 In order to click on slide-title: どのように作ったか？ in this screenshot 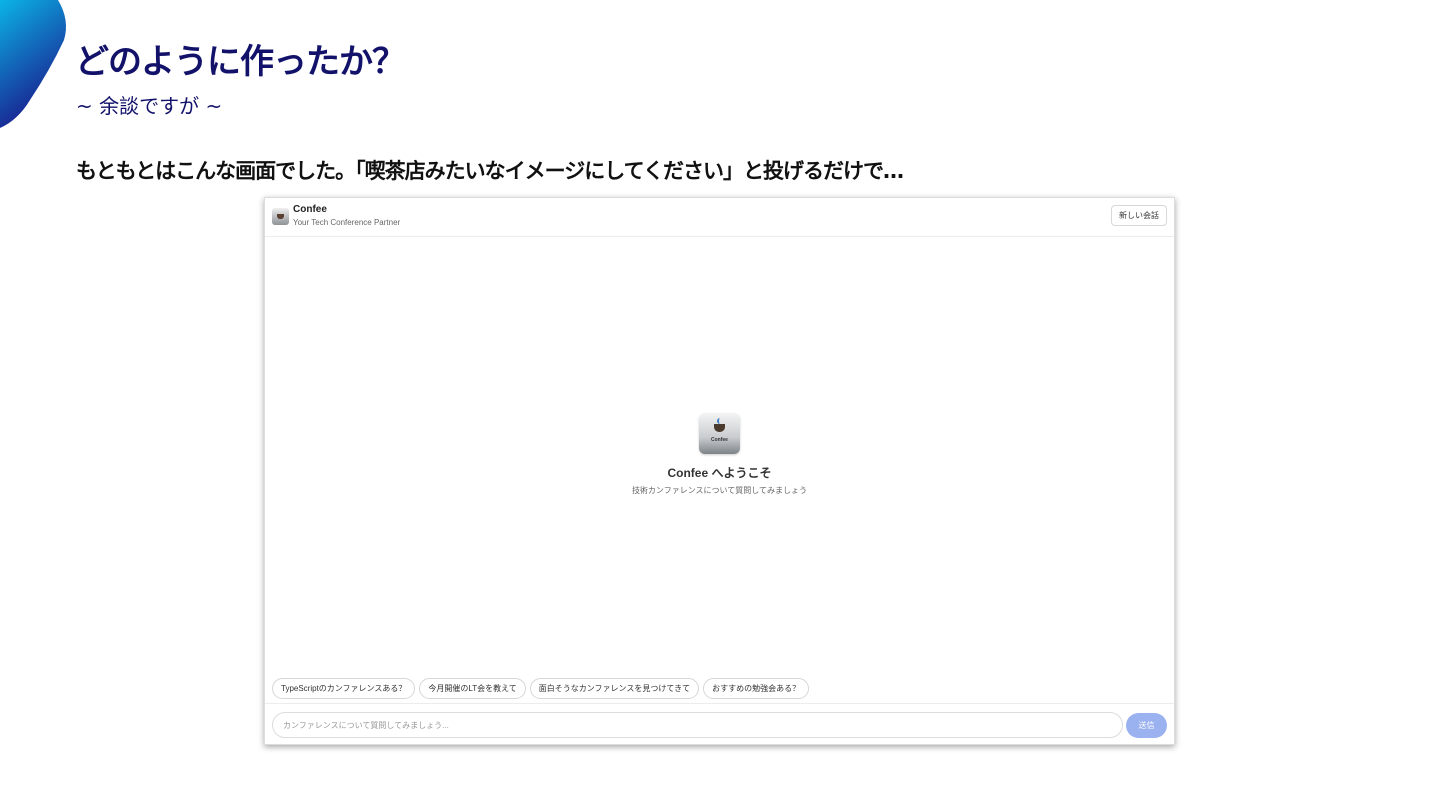, I will do `click(240, 62)`.